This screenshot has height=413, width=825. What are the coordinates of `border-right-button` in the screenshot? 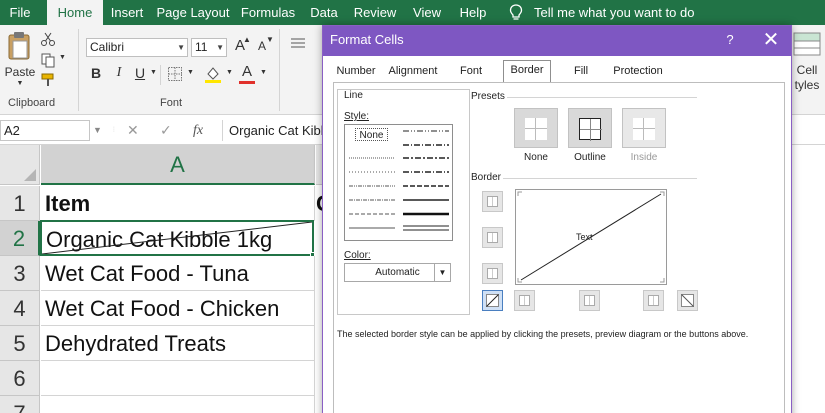 It's located at (653, 300).